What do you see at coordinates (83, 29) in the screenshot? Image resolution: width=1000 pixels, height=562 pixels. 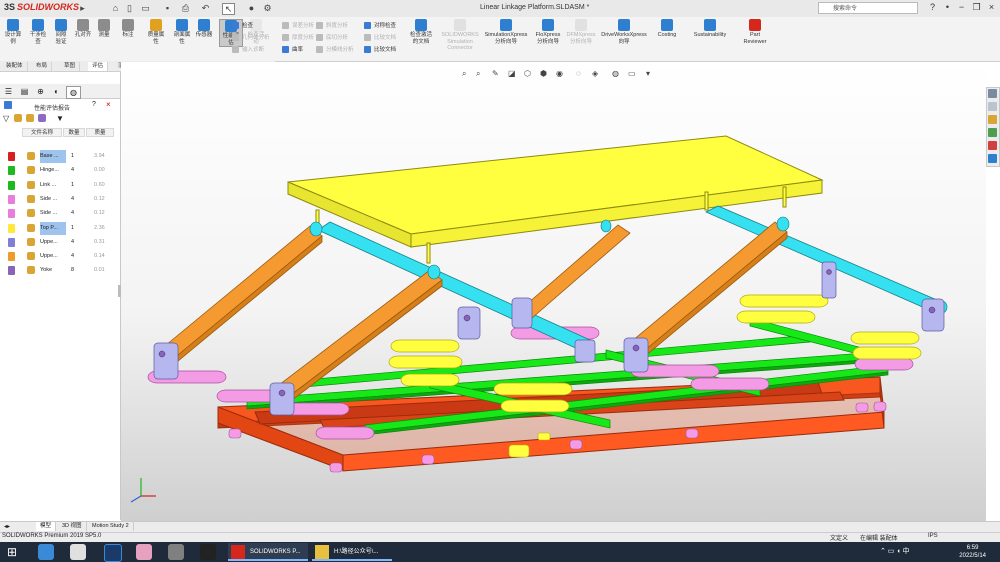 I see `command-button: 孔对齐` at bounding box center [83, 29].